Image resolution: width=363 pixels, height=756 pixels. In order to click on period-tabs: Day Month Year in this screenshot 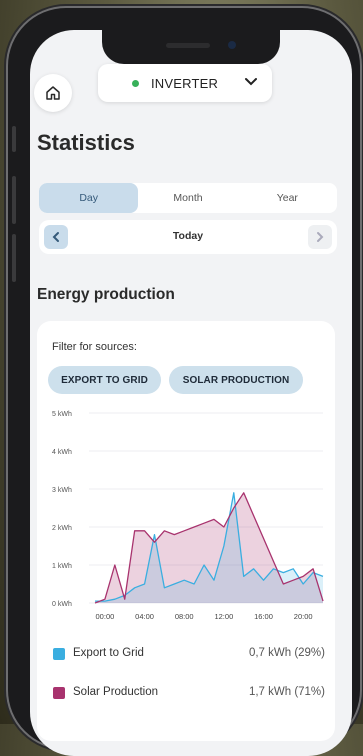, I will do `click(188, 198)`.